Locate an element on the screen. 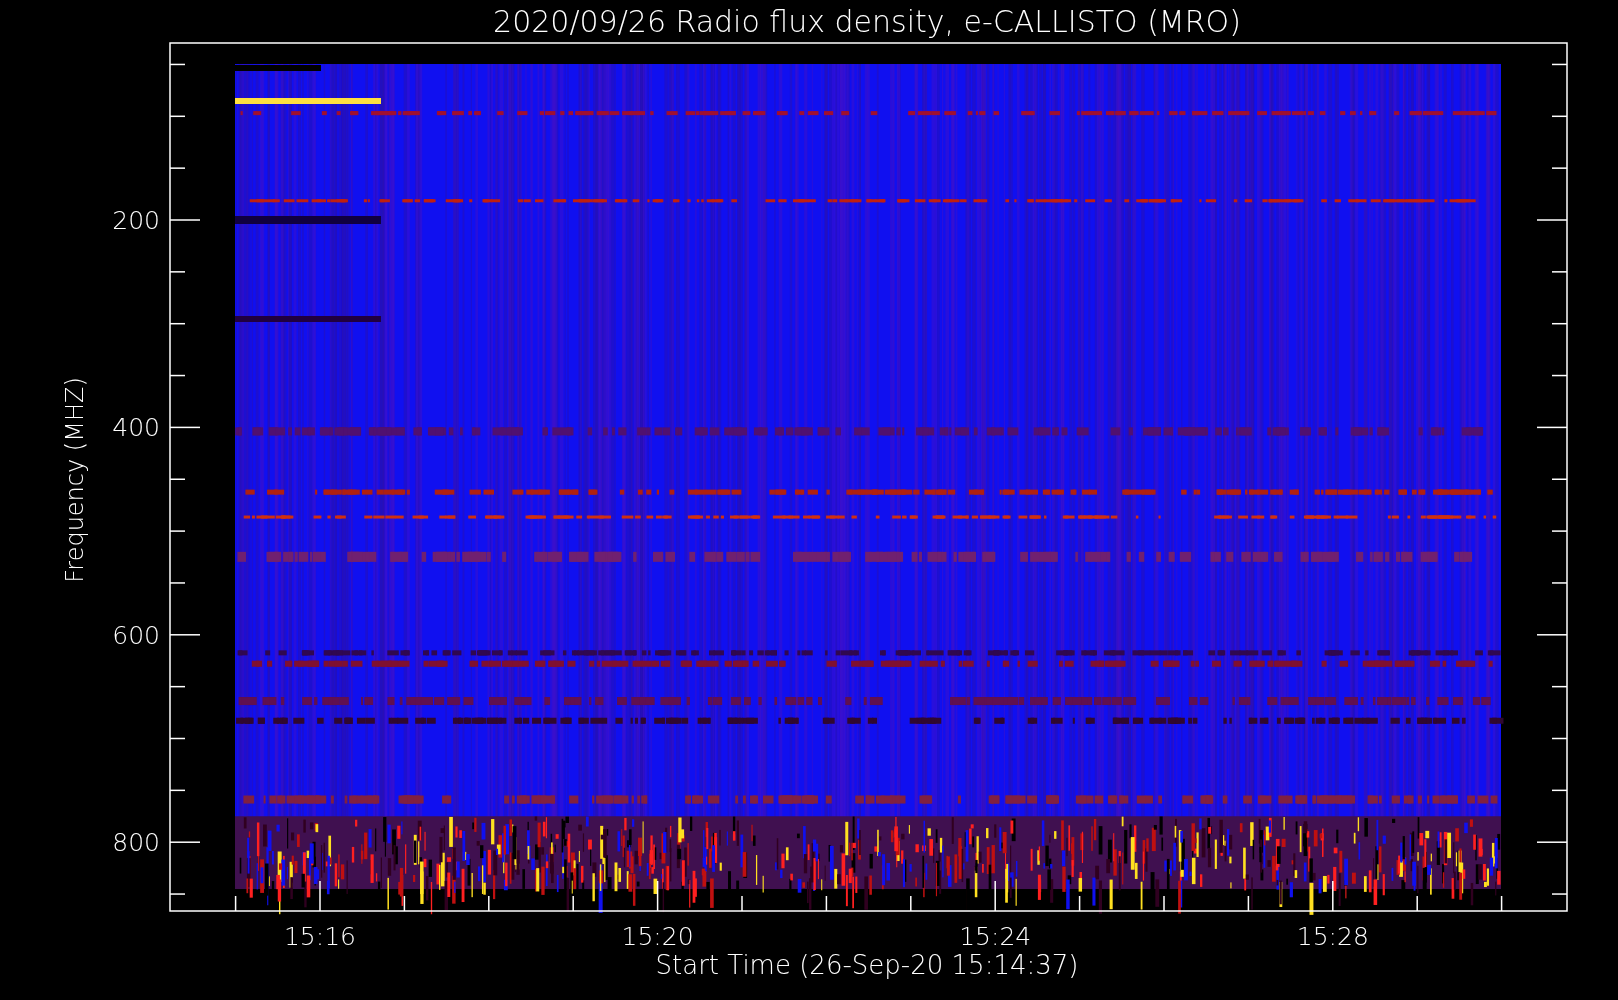 This screenshot has height=1000, width=1618. x-tick-label: 15:24 is located at coordinates (995, 936).